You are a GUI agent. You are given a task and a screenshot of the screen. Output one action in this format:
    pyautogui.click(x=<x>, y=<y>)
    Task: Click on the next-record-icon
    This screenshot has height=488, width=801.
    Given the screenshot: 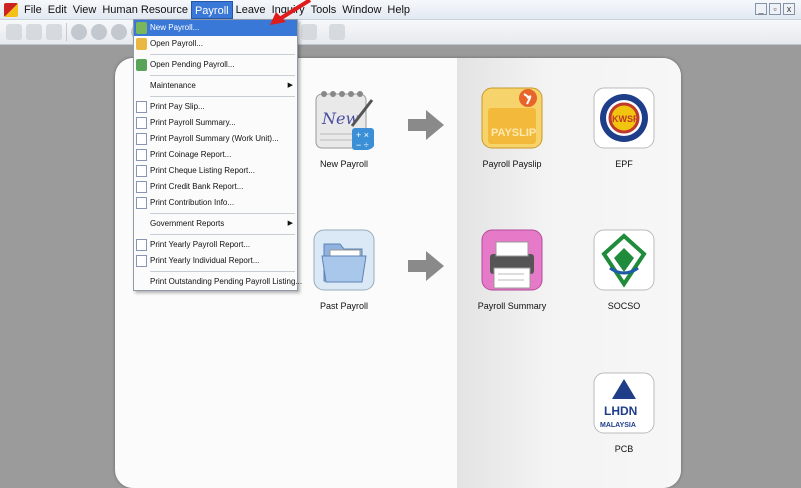 What is the action you would take?
    pyautogui.click(x=119, y=32)
    